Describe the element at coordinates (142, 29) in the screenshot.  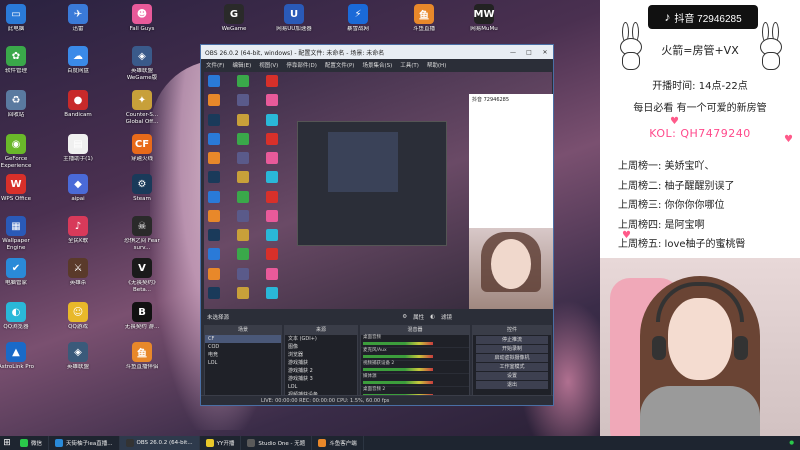
I see `desktop-icon-label: Fall Guys` at that location.